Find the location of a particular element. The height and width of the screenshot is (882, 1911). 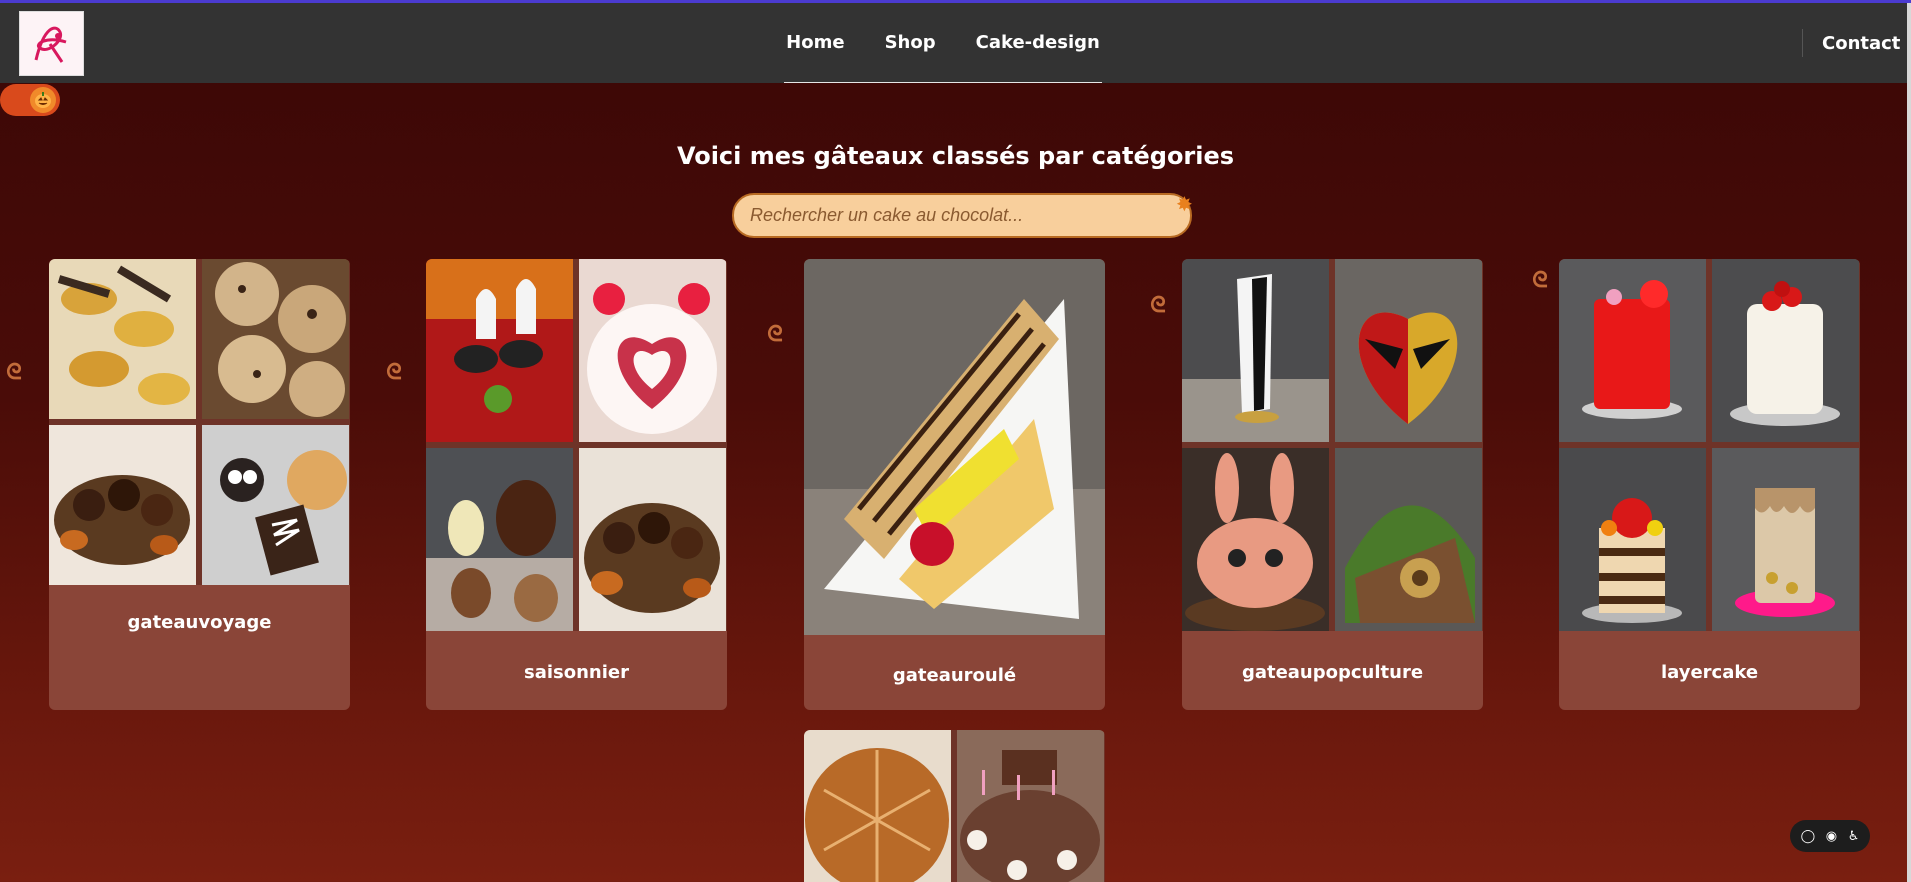

drip-cake-photo is located at coordinates (1785, 539).